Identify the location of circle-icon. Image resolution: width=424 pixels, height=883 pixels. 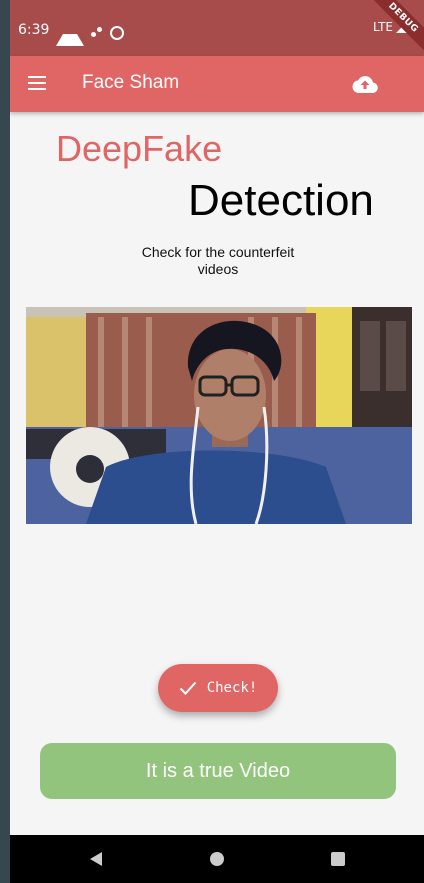
(117, 33).